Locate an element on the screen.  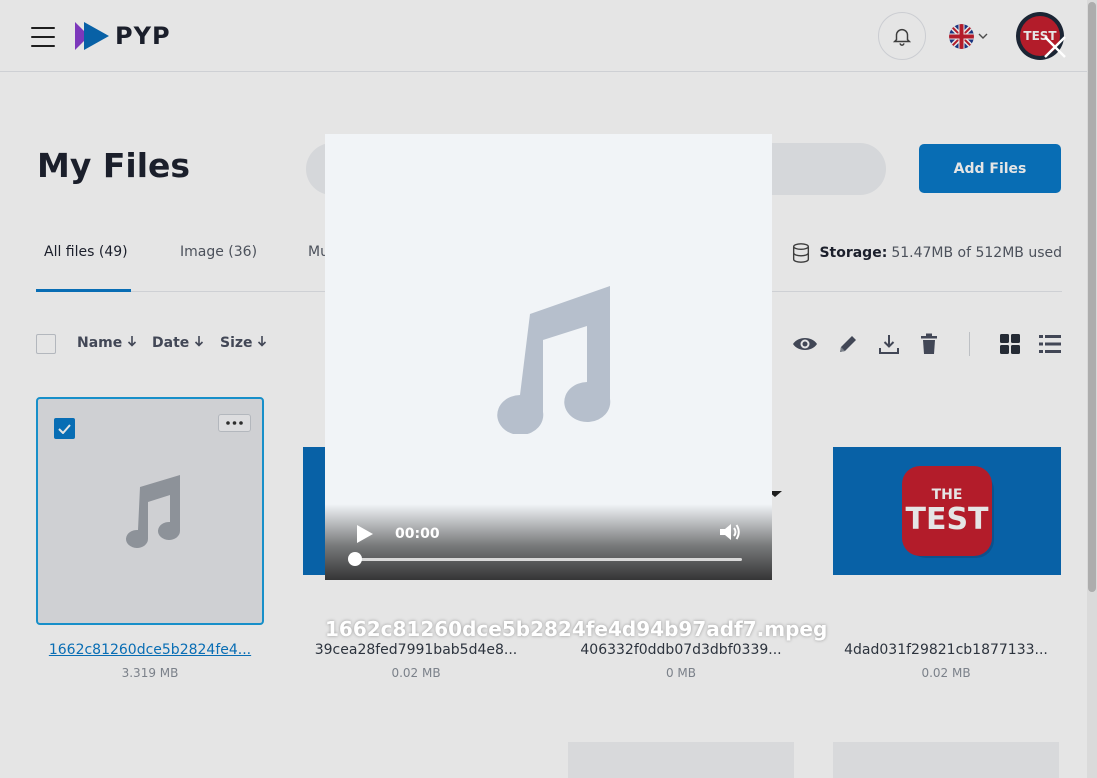
volume-icon is located at coordinates (730, 532).